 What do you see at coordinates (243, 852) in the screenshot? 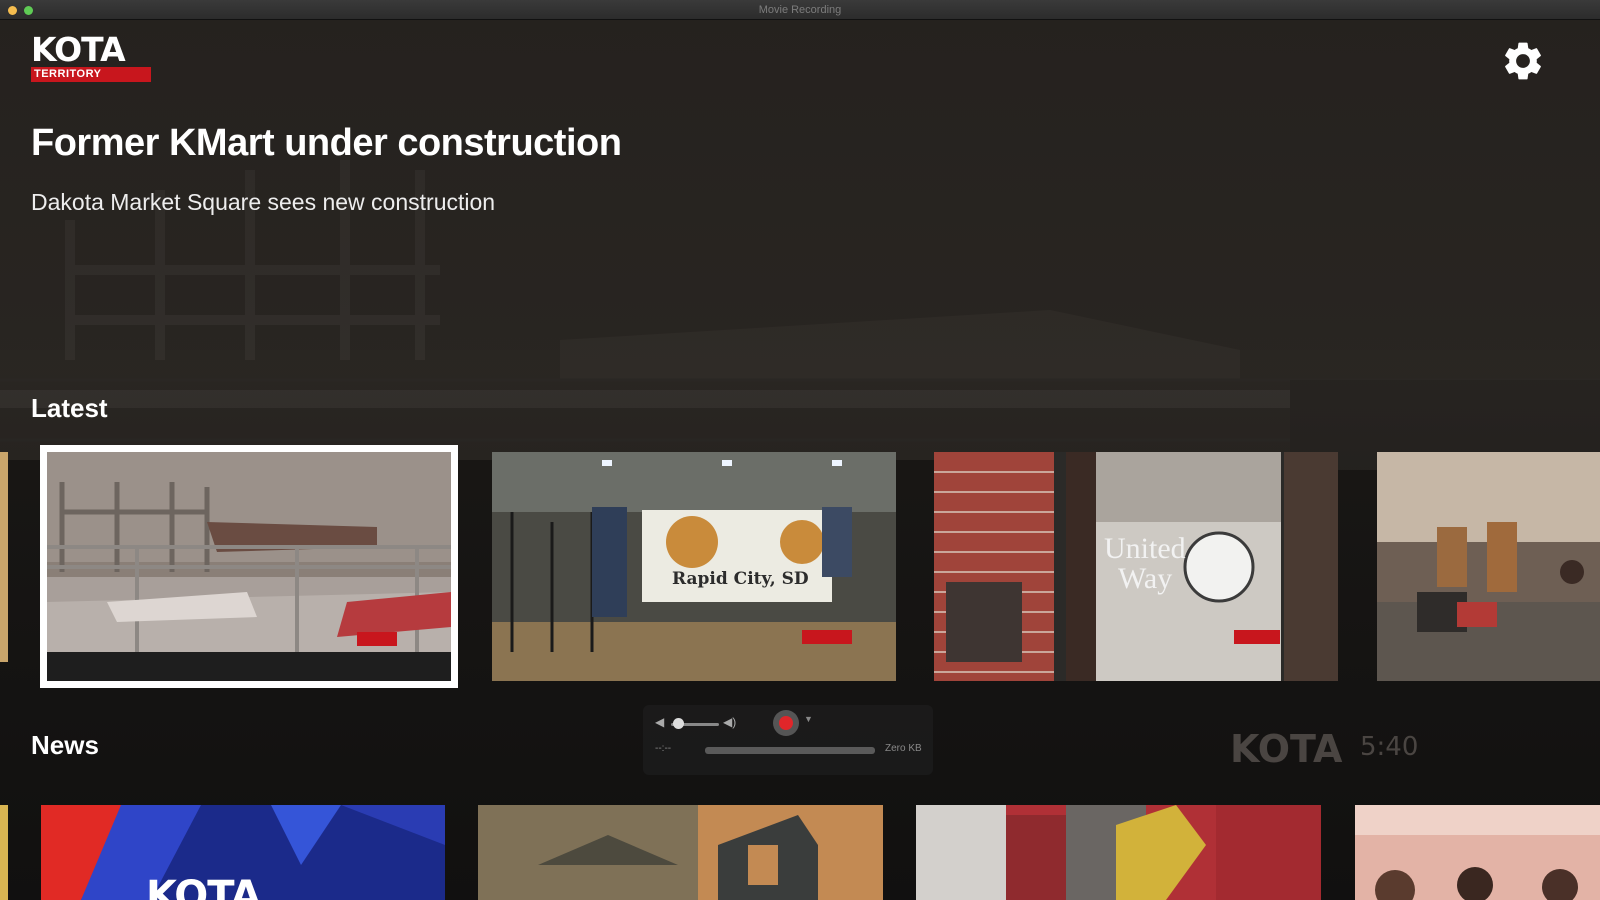
I see `news-thumb-kota-graphic: KOTA` at bounding box center [243, 852].